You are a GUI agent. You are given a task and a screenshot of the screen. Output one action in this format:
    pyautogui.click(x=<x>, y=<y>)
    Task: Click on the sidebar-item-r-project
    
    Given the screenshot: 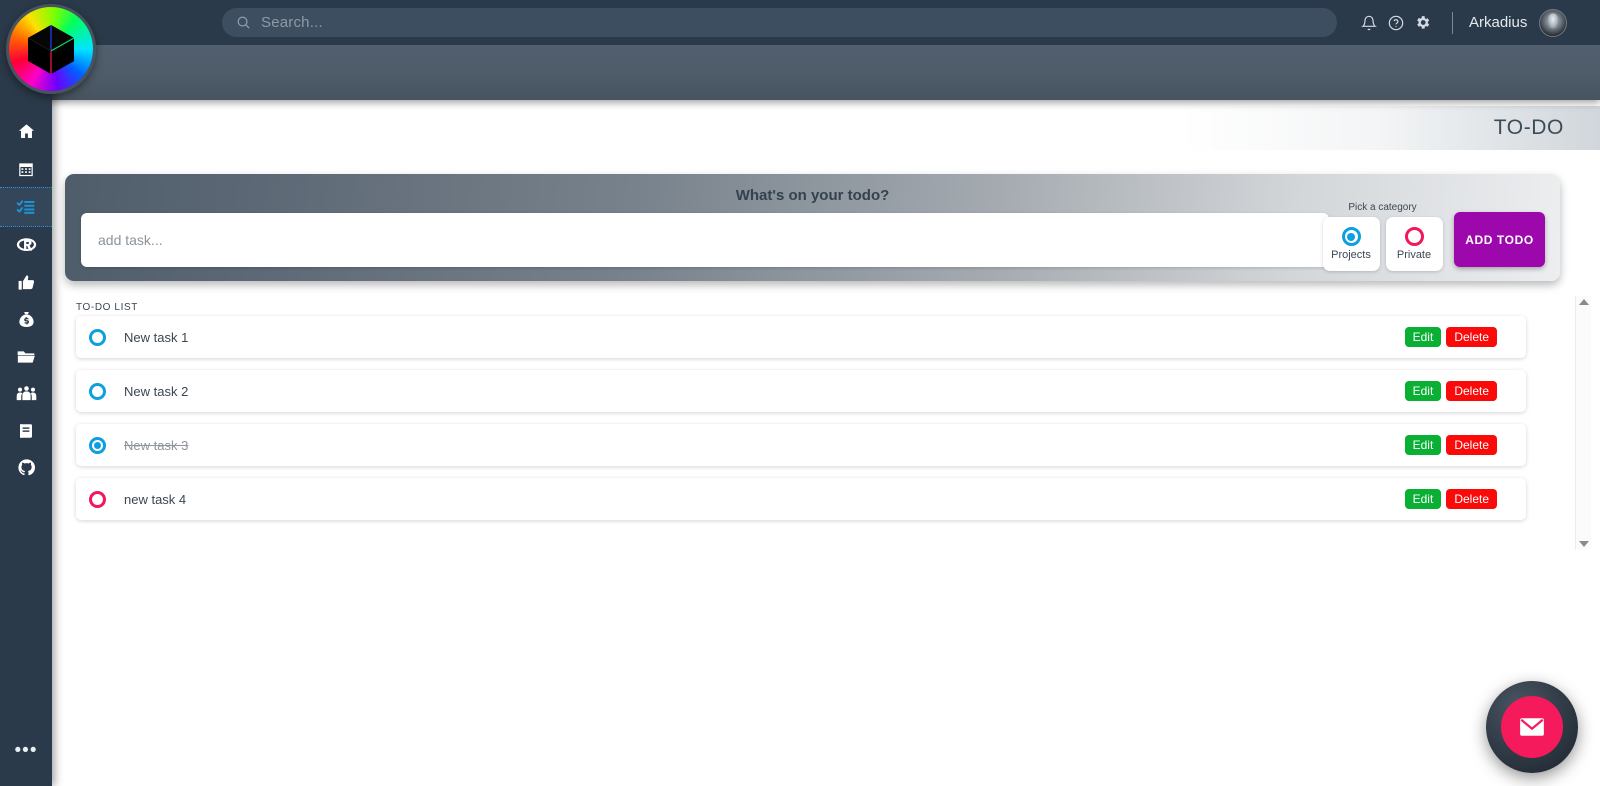 What is the action you would take?
    pyautogui.click(x=26, y=245)
    